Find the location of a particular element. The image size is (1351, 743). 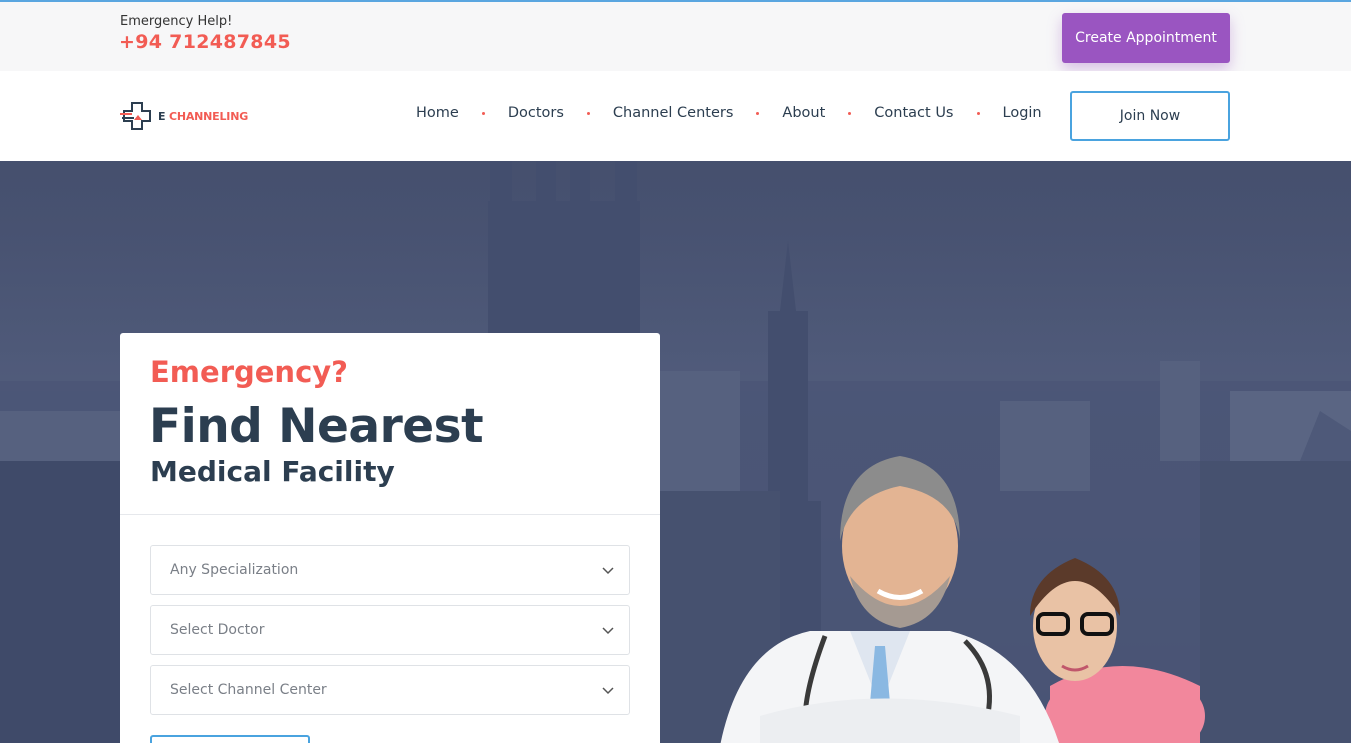

nav-item-about: About is located at coordinates (803, 113).